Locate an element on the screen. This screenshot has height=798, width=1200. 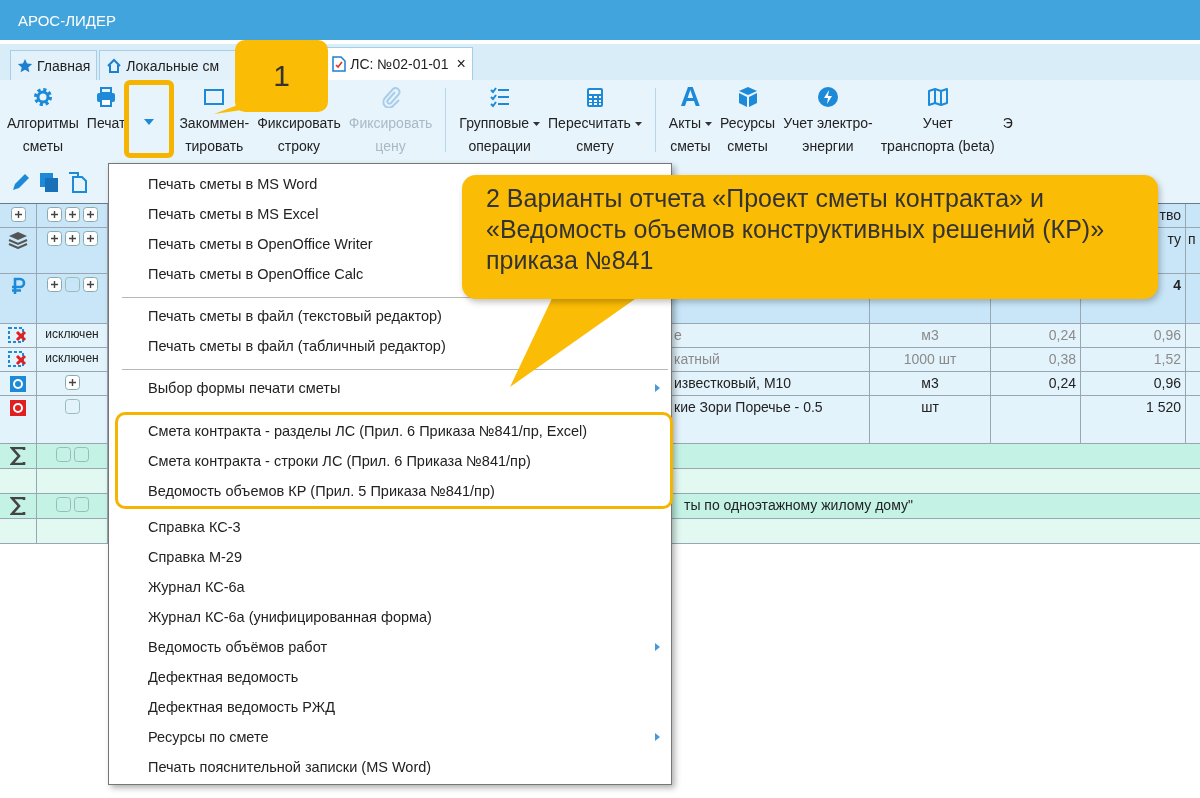
table-cell: 1,52 is located at coordinates (1167, 359).